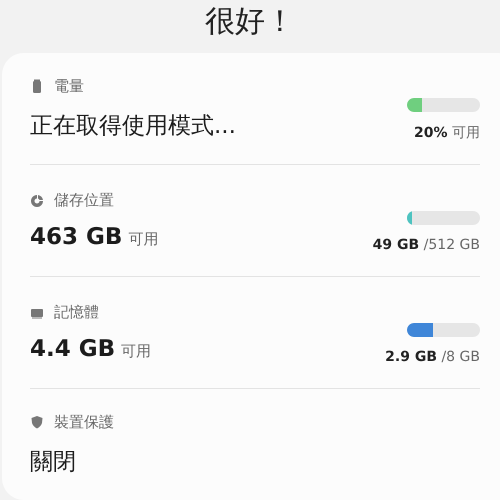  Describe the element at coordinates (84, 200) in the screenshot. I see `section-label: 儲存位置` at that location.